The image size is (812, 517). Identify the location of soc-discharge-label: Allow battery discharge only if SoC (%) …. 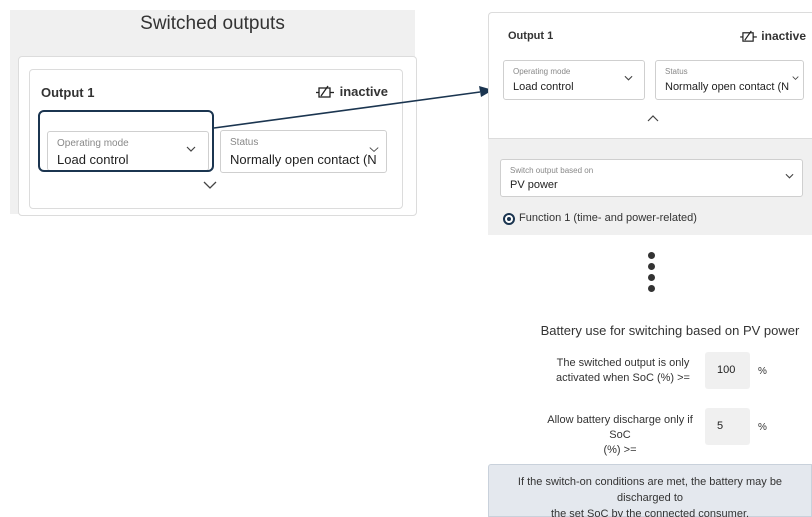
(620, 435).